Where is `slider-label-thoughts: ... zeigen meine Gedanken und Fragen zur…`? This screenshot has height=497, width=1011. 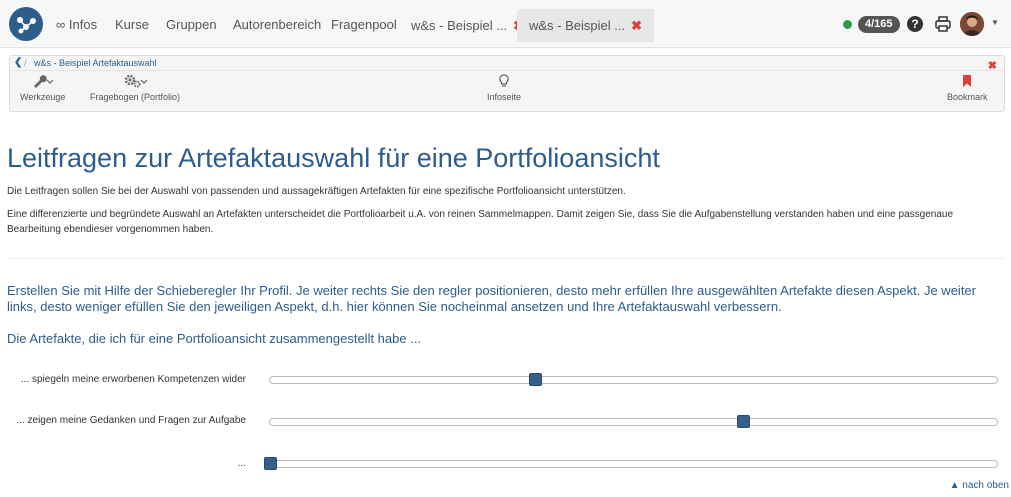 slider-label-thoughts: ... zeigen meine Gedanken und Fragen zur… is located at coordinates (131, 420).